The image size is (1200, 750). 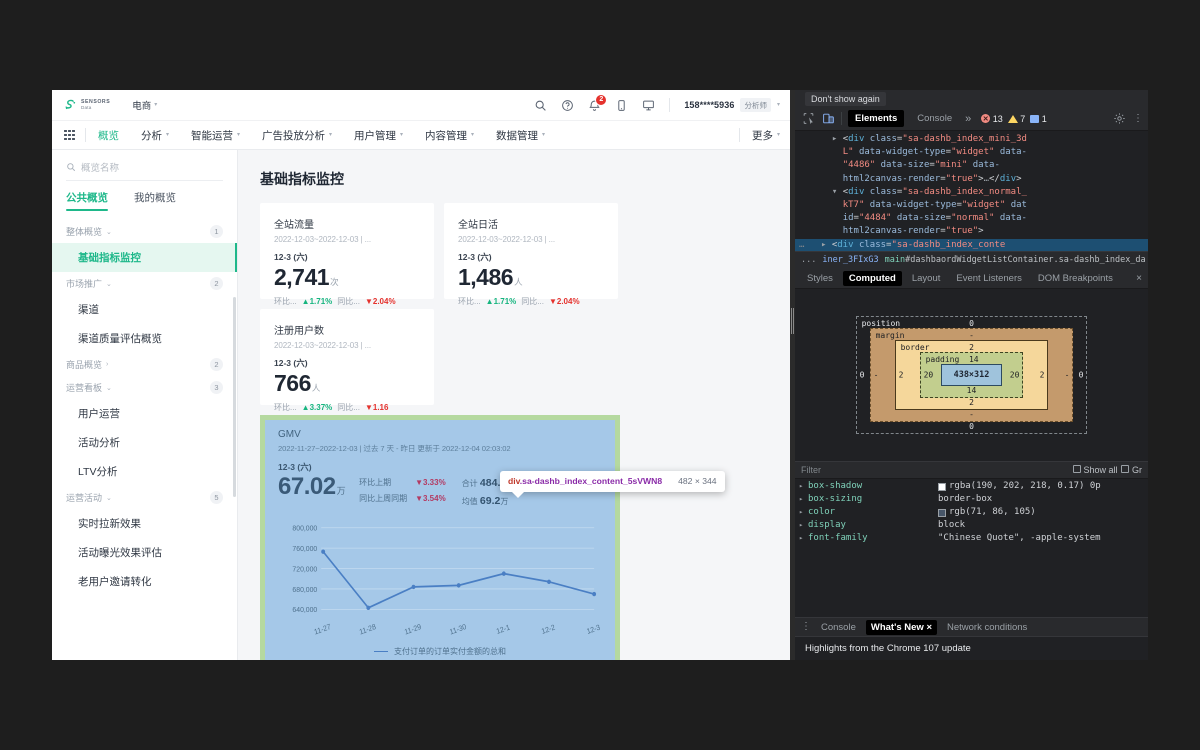 What do you see at coordinates (732, 105) in the screenshot?
I see `user-menu: 158****5936 分析师 ▾` at bounding box center [732, 105].